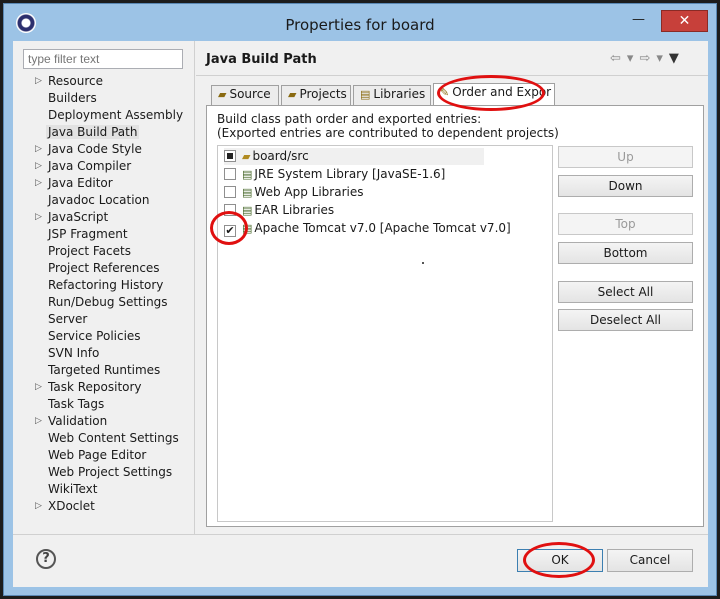 The height and width of the screenshot is (599, 720). I want to click on tab-libraries: ▤ Libraries, so click(392, 95).